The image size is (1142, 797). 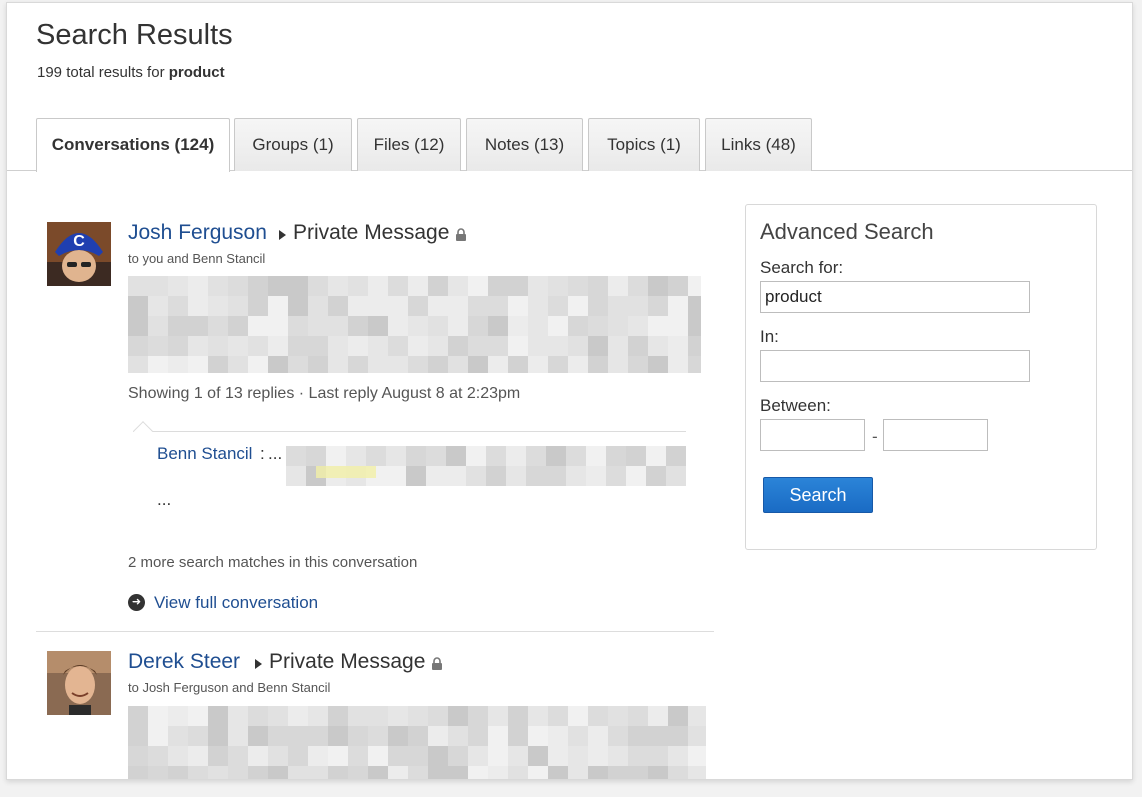 What do you see at coordinates (895, 366) in the screenshot?
I see `in-input` at bounding box center [895, 366].